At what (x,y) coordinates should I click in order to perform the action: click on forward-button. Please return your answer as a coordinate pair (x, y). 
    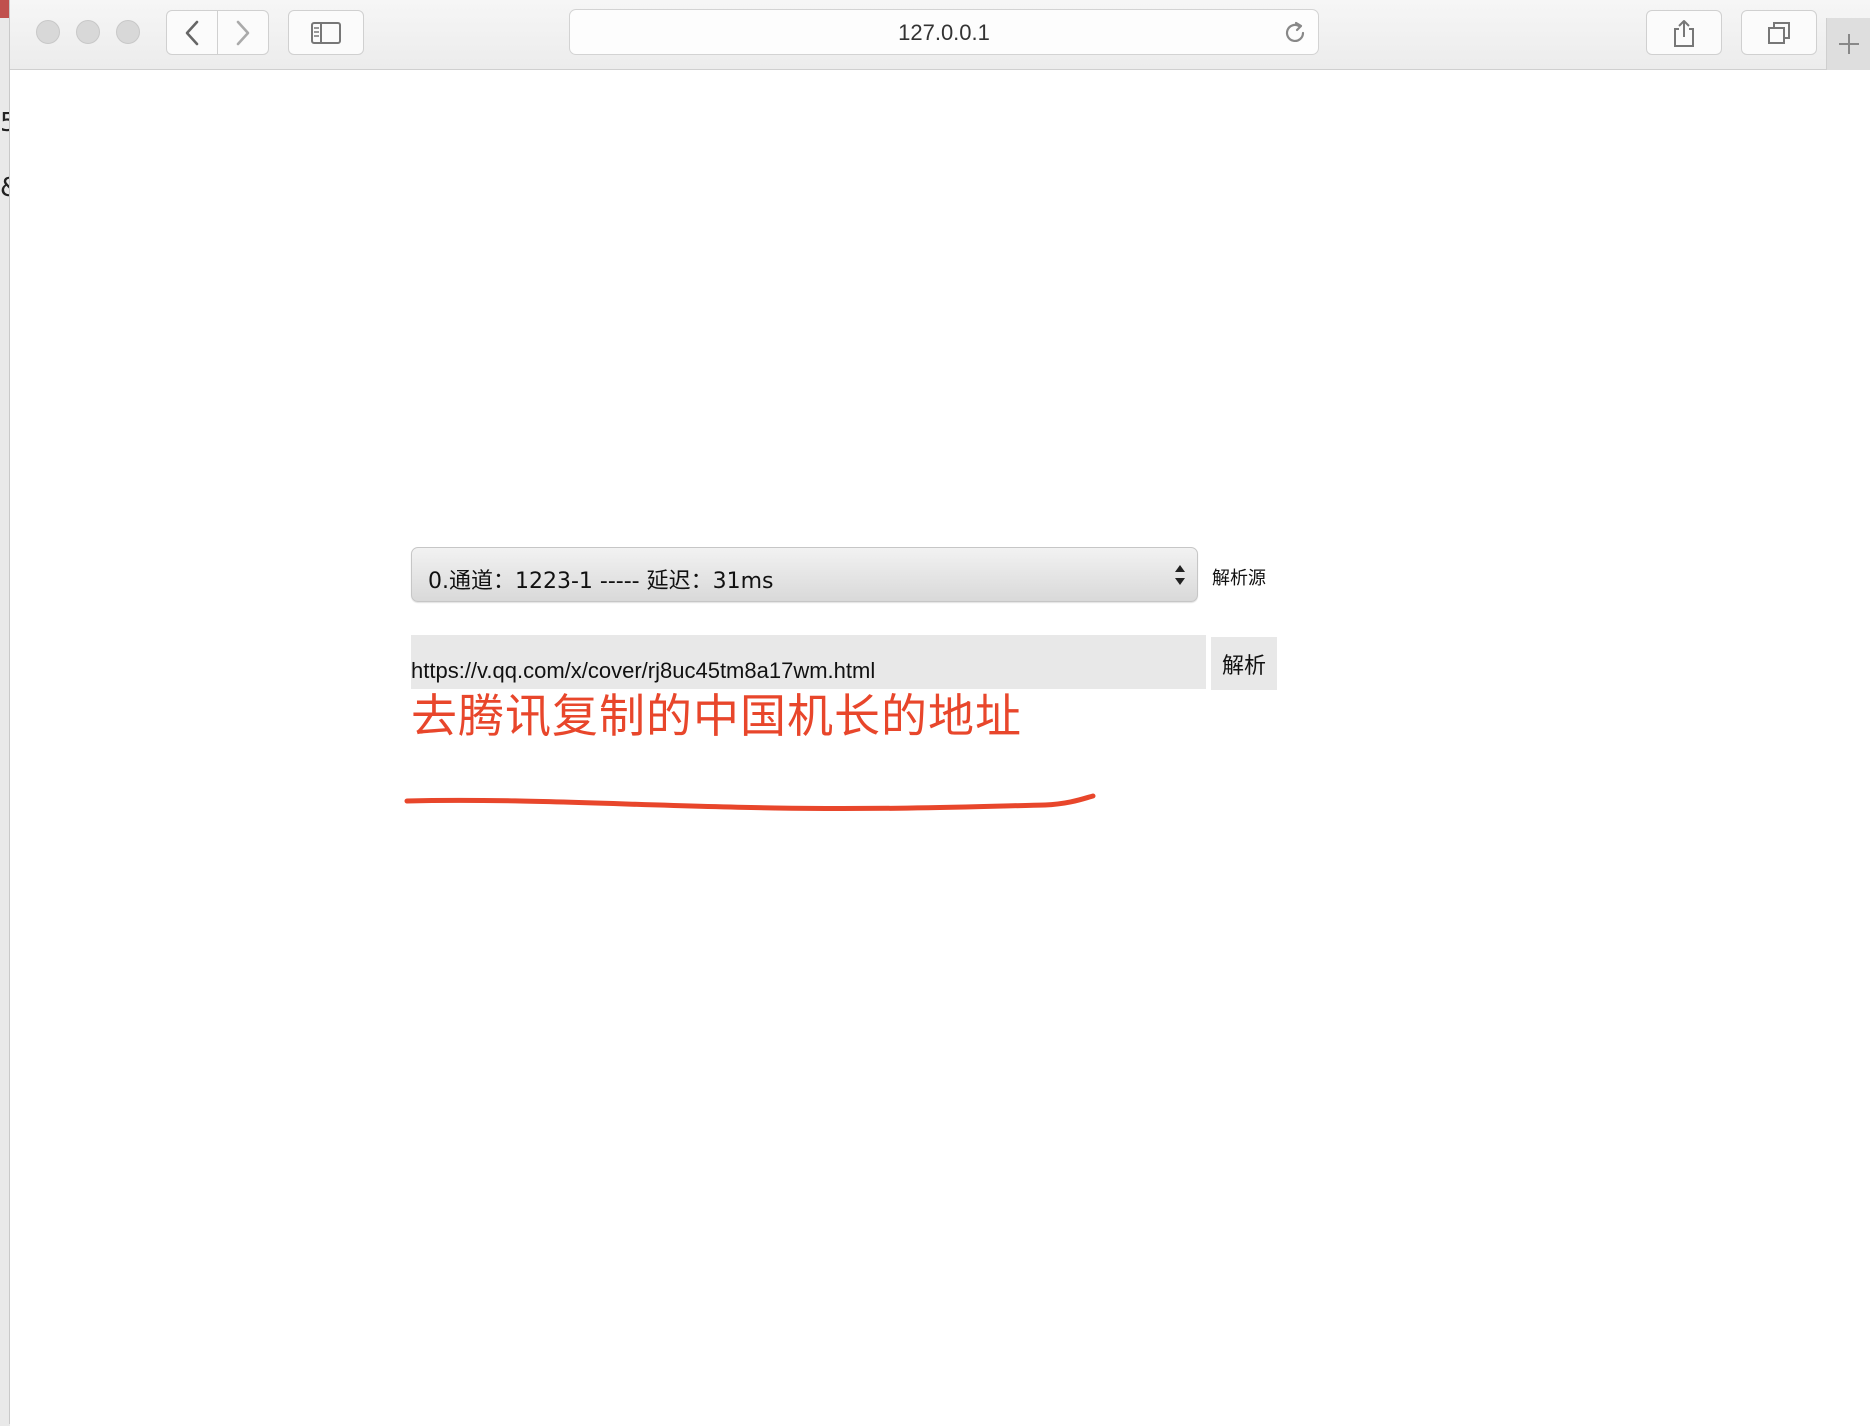
    Looking at the image, I should click on (243, 32).